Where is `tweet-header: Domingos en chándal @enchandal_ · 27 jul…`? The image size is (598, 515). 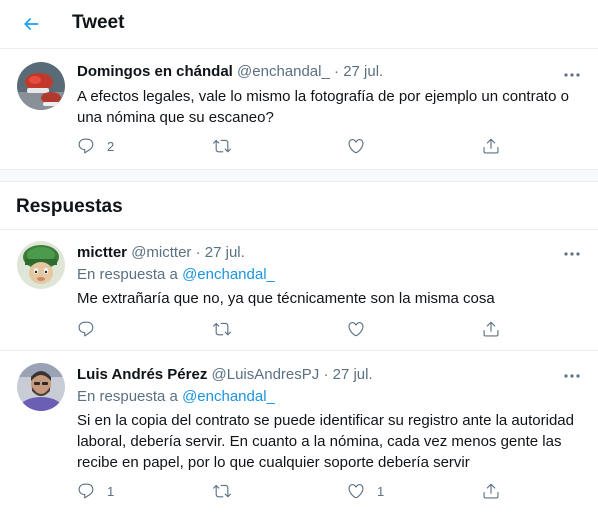 tweet-header: Domingos en chándal @enchandal_ · 27 jul… is located at coordinates (230, 71).